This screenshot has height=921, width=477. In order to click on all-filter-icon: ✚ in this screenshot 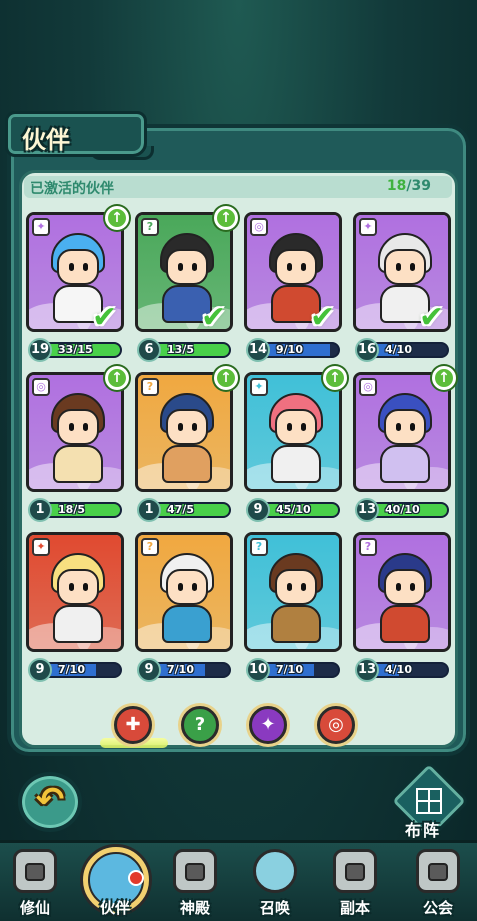, I will do `click(133, 724)`.